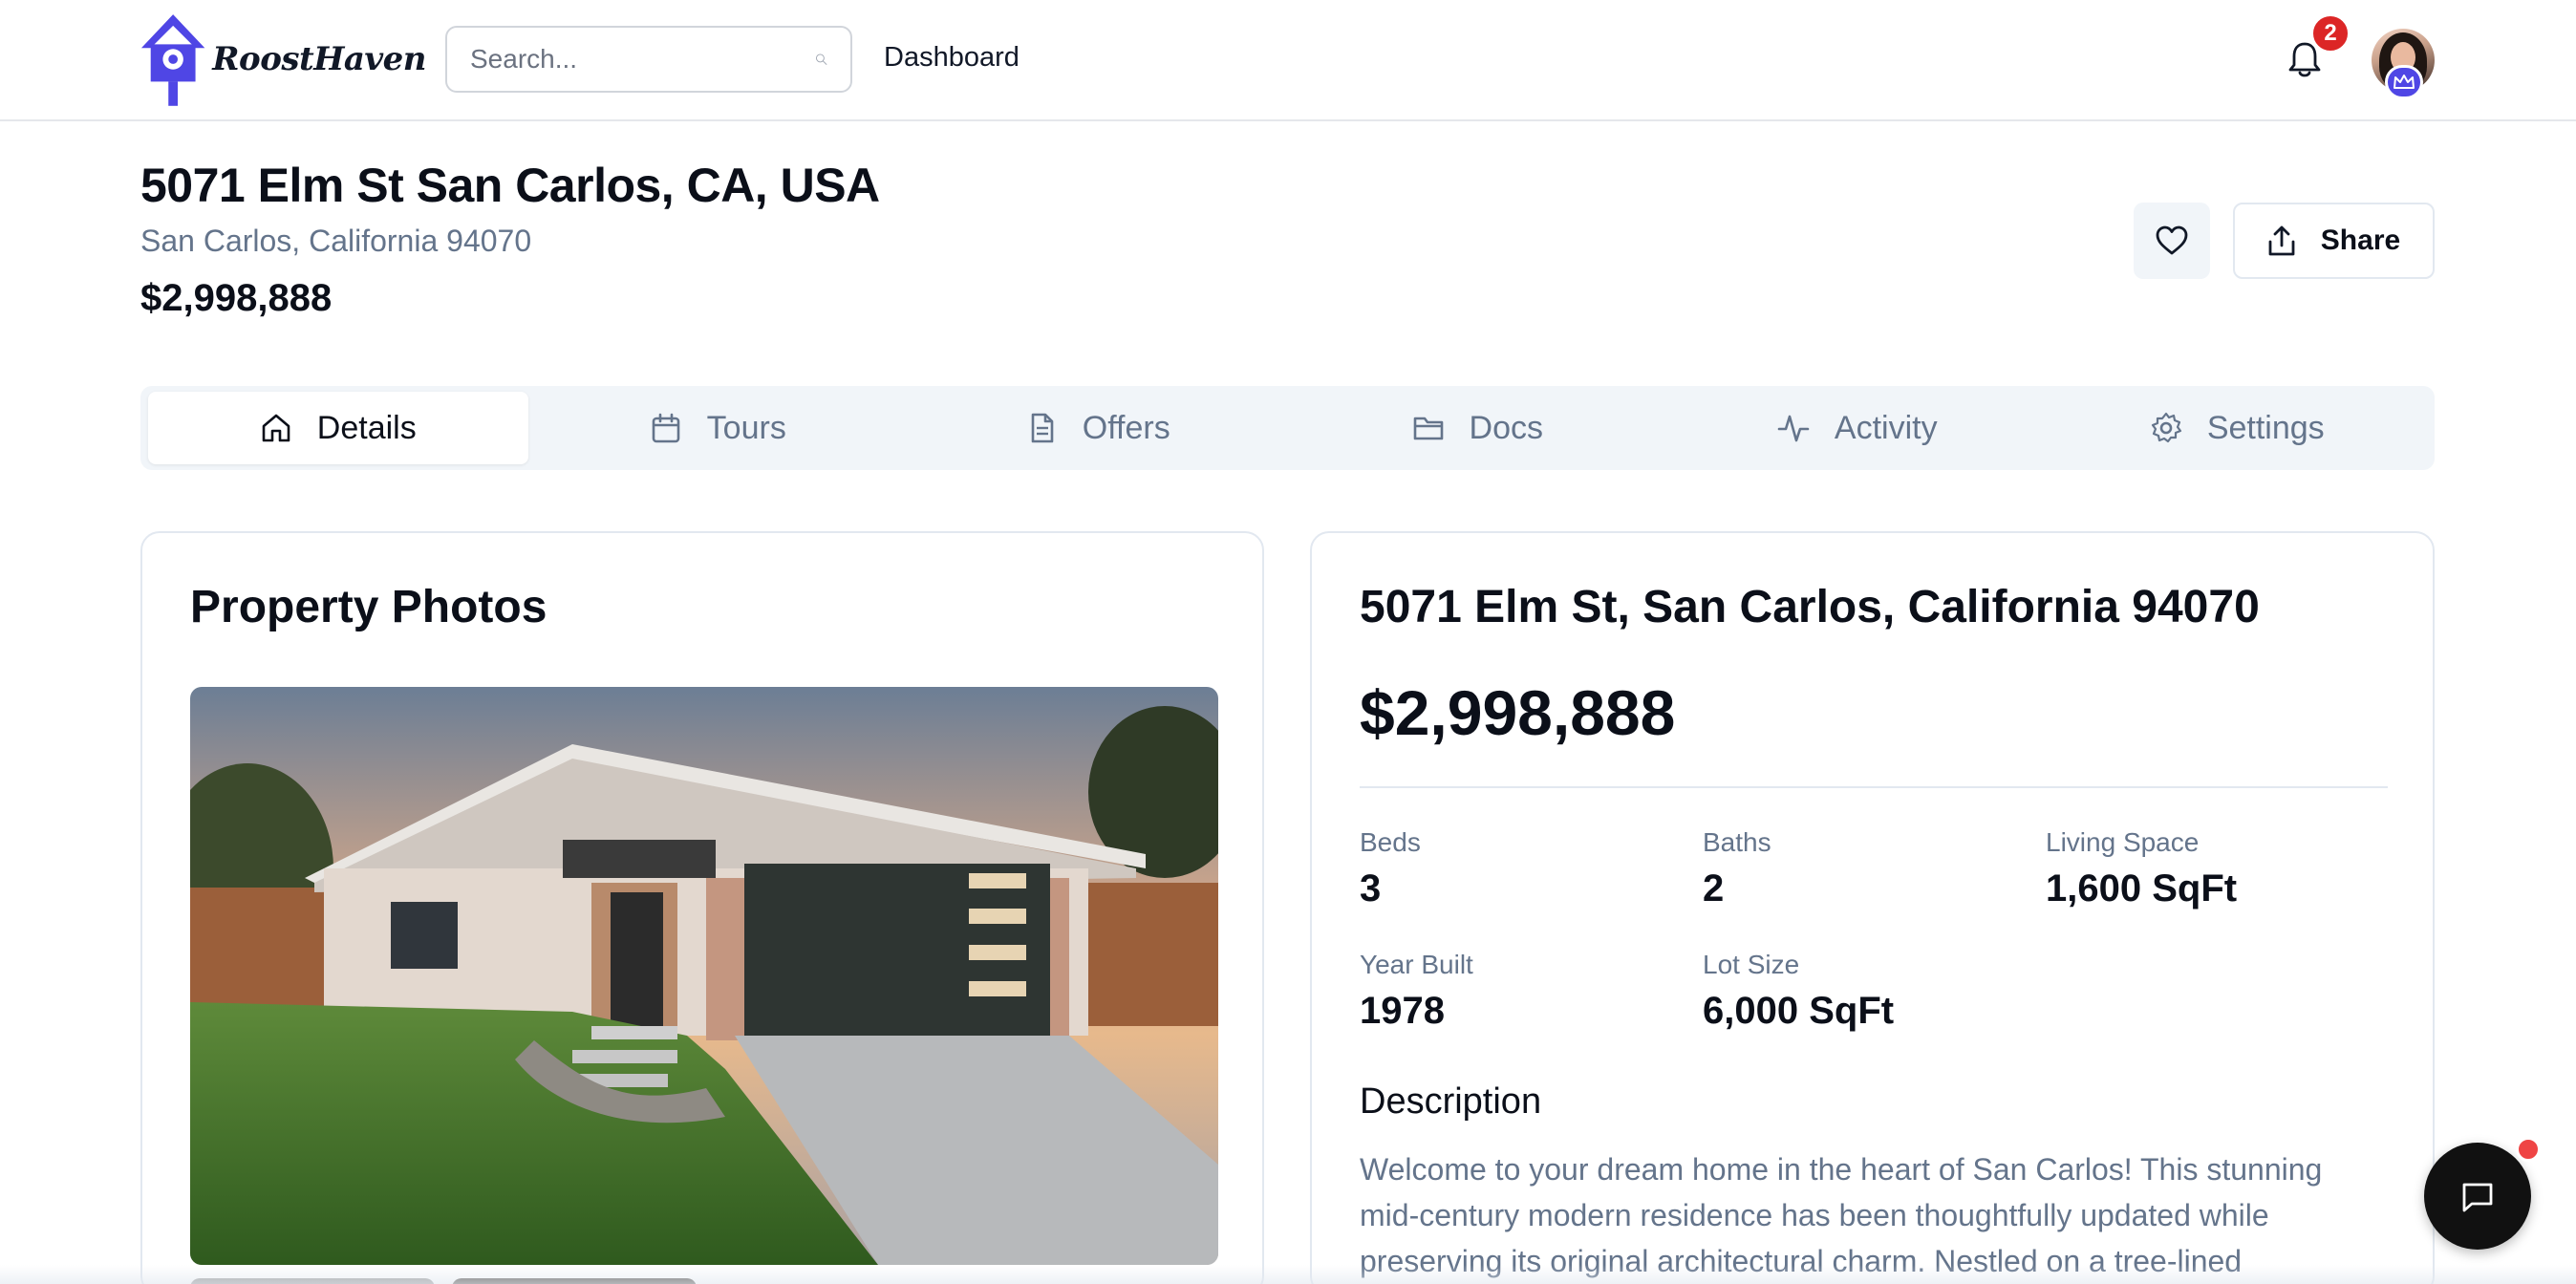  Describe the element at coordinates (276, 428) in the screenshot. I see `home-icon` at that location.